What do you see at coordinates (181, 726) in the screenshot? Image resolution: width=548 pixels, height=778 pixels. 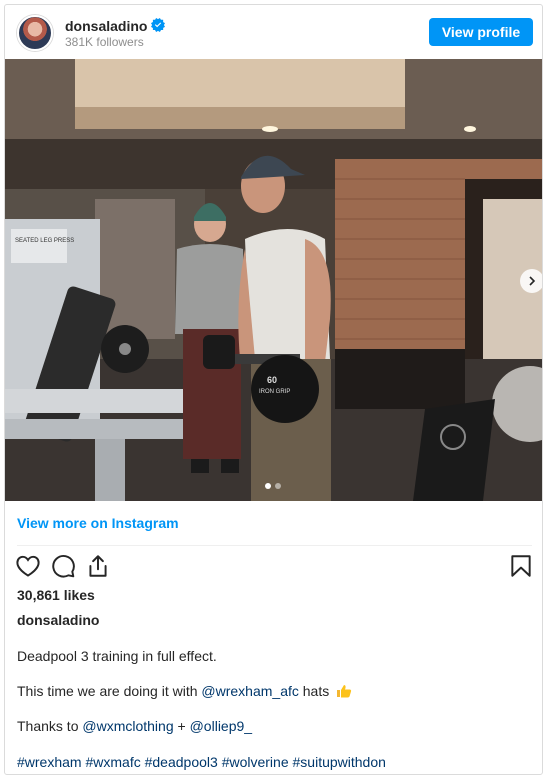 I see `caption-text: +` at bounding box center [181, 726].